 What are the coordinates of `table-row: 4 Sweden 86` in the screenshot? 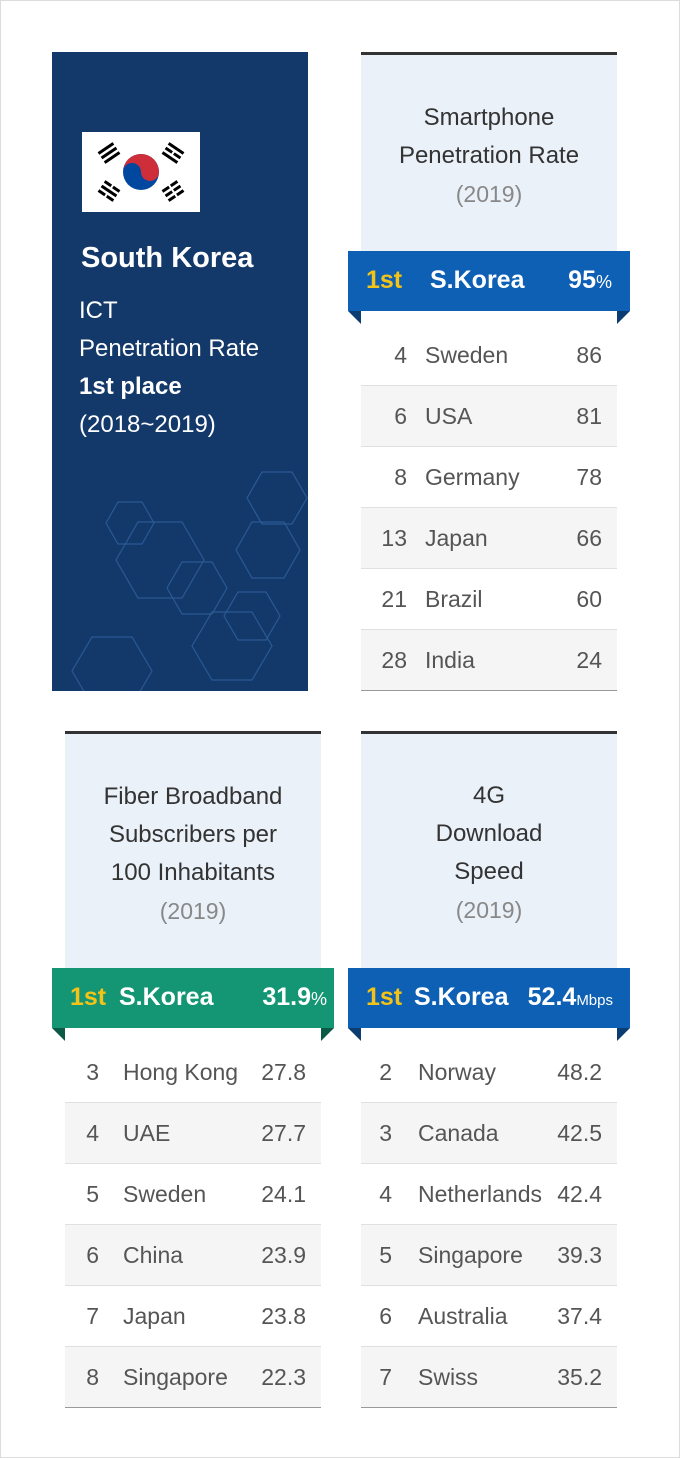 It's located at (489, 355).